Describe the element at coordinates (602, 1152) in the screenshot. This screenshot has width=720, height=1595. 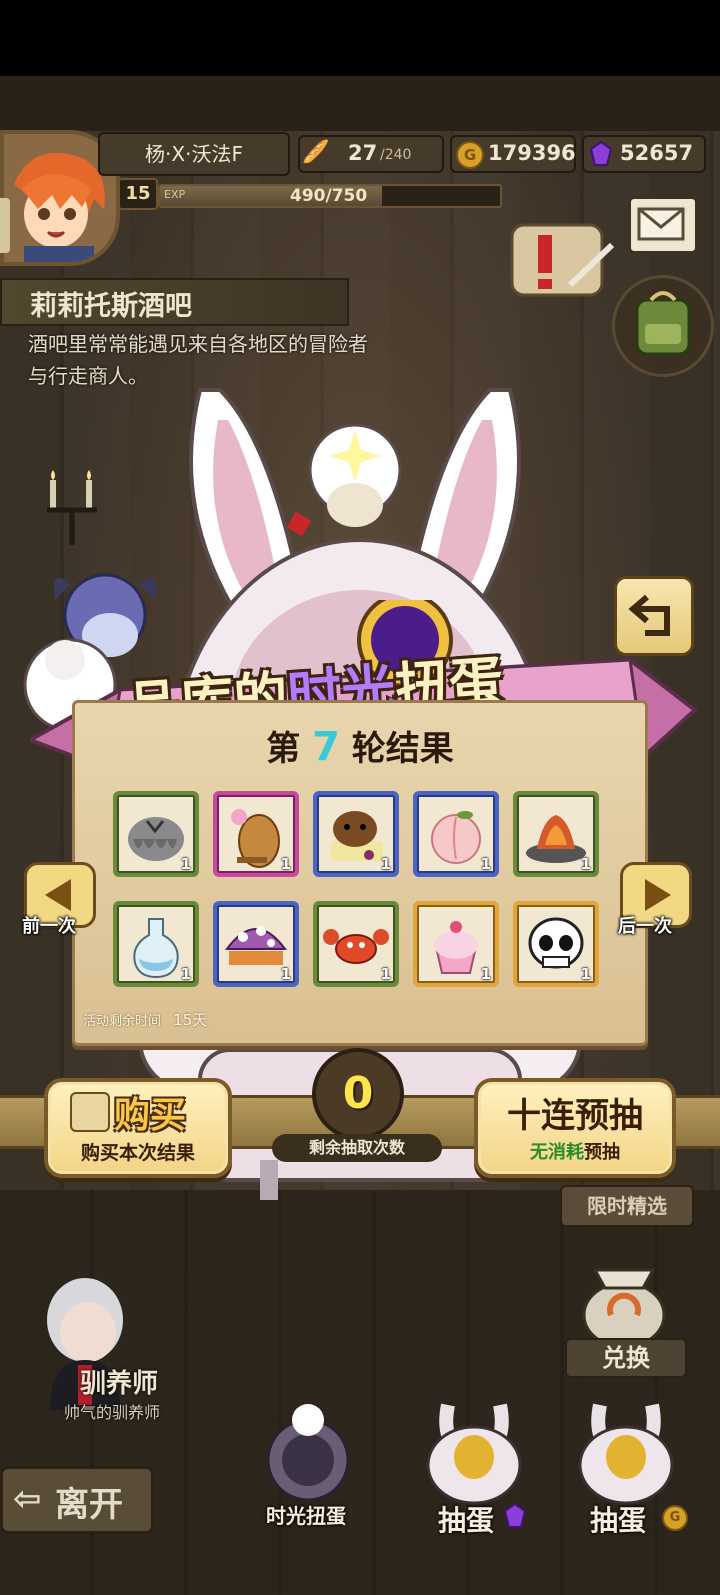
I see `ten-preview-rest: 预抽` at that location.